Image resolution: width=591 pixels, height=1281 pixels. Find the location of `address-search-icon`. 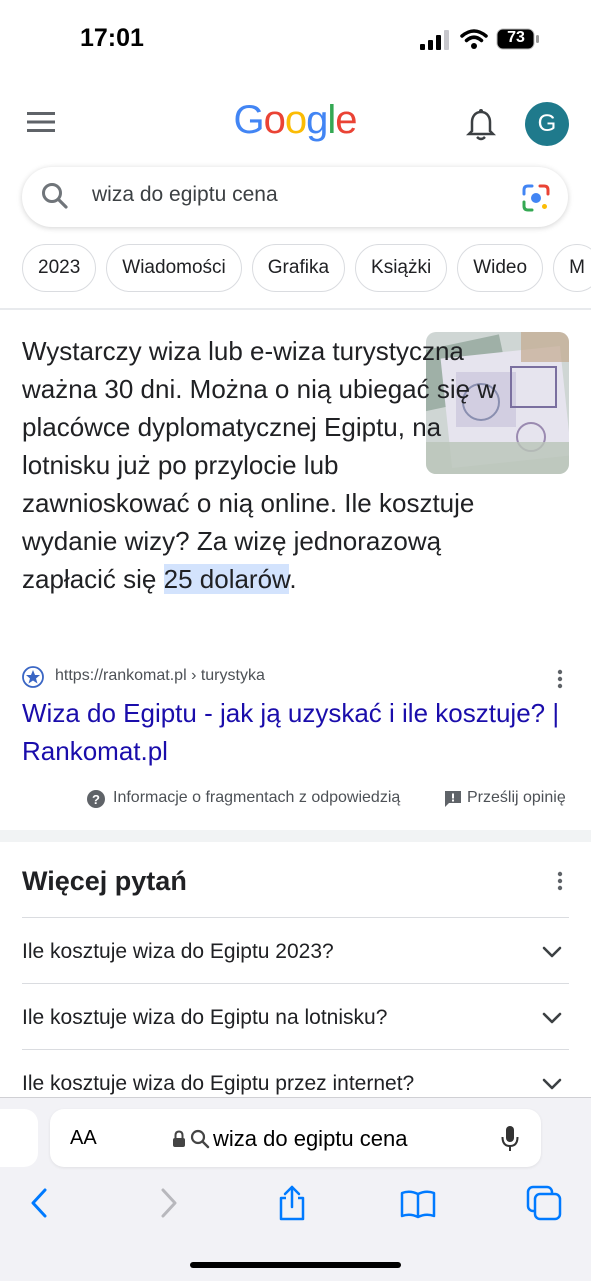

address-search-icon is located at coordinates (200, 1139).